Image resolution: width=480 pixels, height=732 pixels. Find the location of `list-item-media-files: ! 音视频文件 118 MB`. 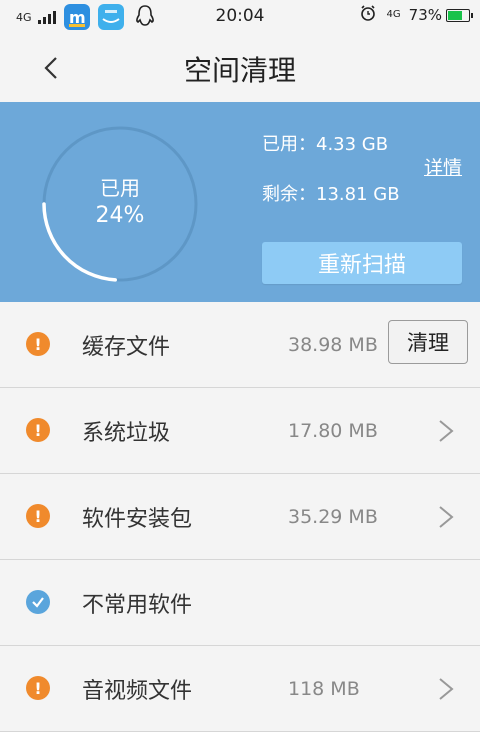

list-item-media-files: ! 音视频文件 118 MB is located at coordinates (240, 689).